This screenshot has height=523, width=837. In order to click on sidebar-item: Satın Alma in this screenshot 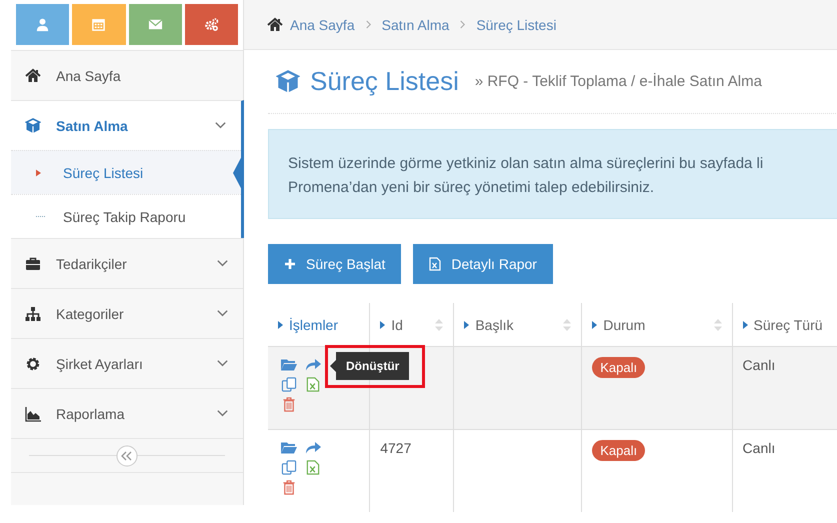, I will do `click(127, 125)`.